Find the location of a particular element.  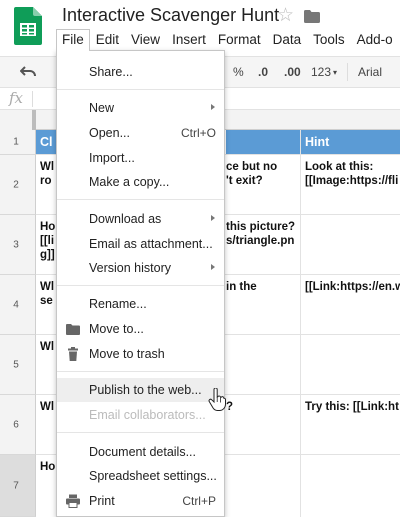

cell-clue-row5: Wl is located at coordinates (46, 365).